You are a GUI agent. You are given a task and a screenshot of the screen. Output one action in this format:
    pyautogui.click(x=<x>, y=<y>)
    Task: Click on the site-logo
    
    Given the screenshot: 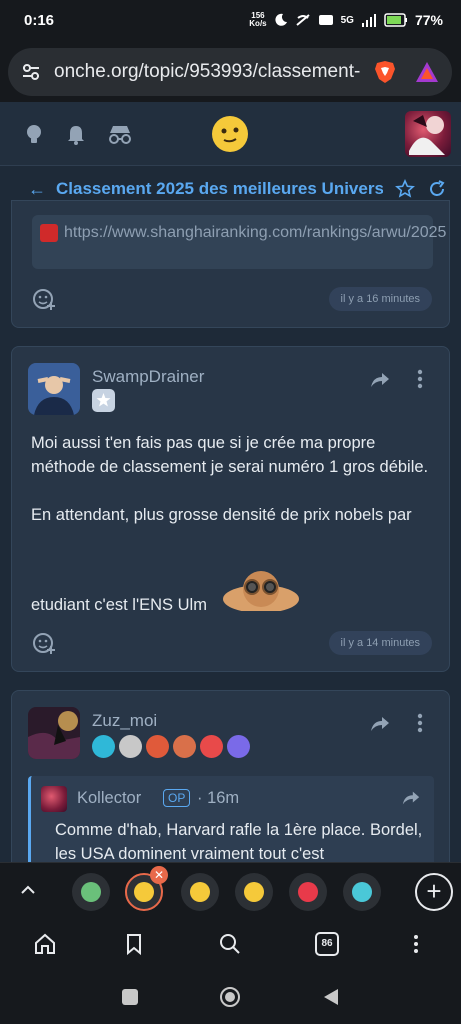 What is the action you would take?
    pyautogui.click(x=230, y=134)
    